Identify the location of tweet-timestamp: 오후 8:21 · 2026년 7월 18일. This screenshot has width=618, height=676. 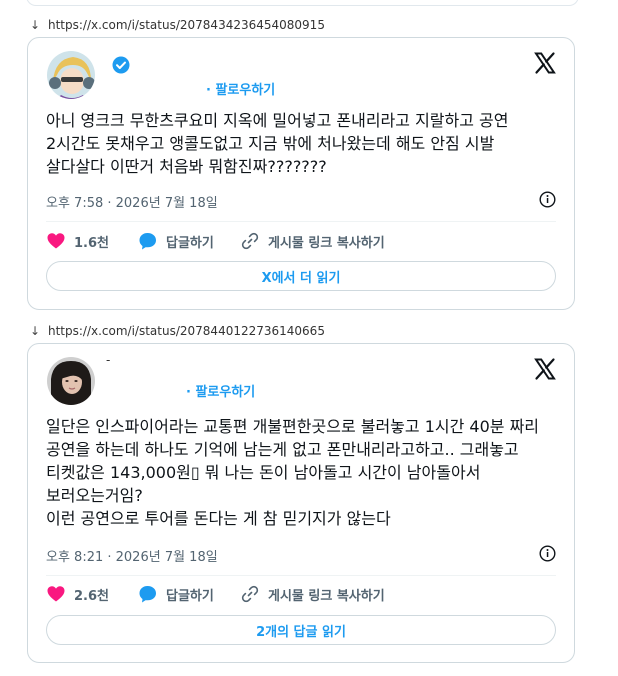
(132, 555).